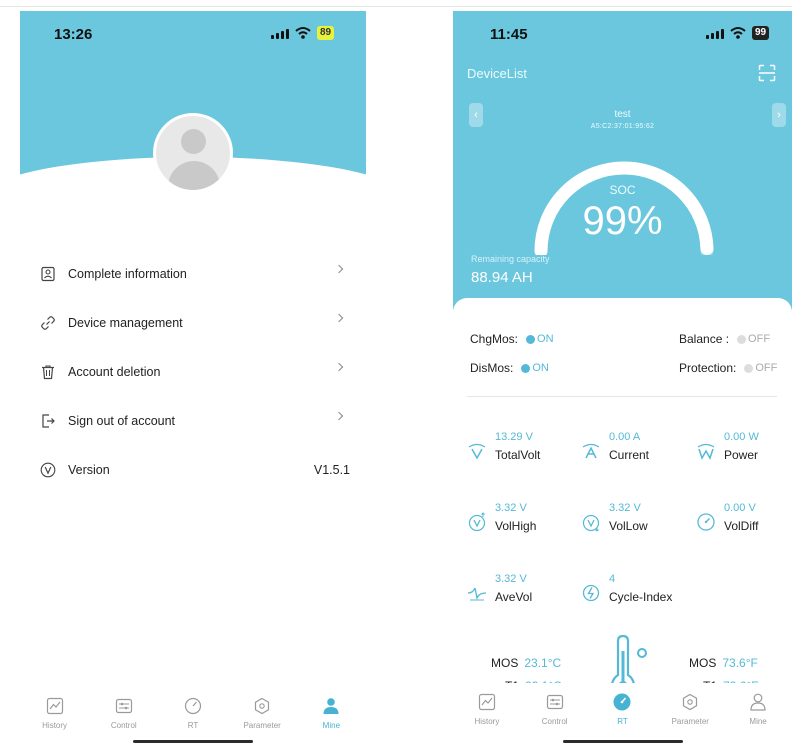  I want to click on metric-value: 0.00 W, so click(741, 437).